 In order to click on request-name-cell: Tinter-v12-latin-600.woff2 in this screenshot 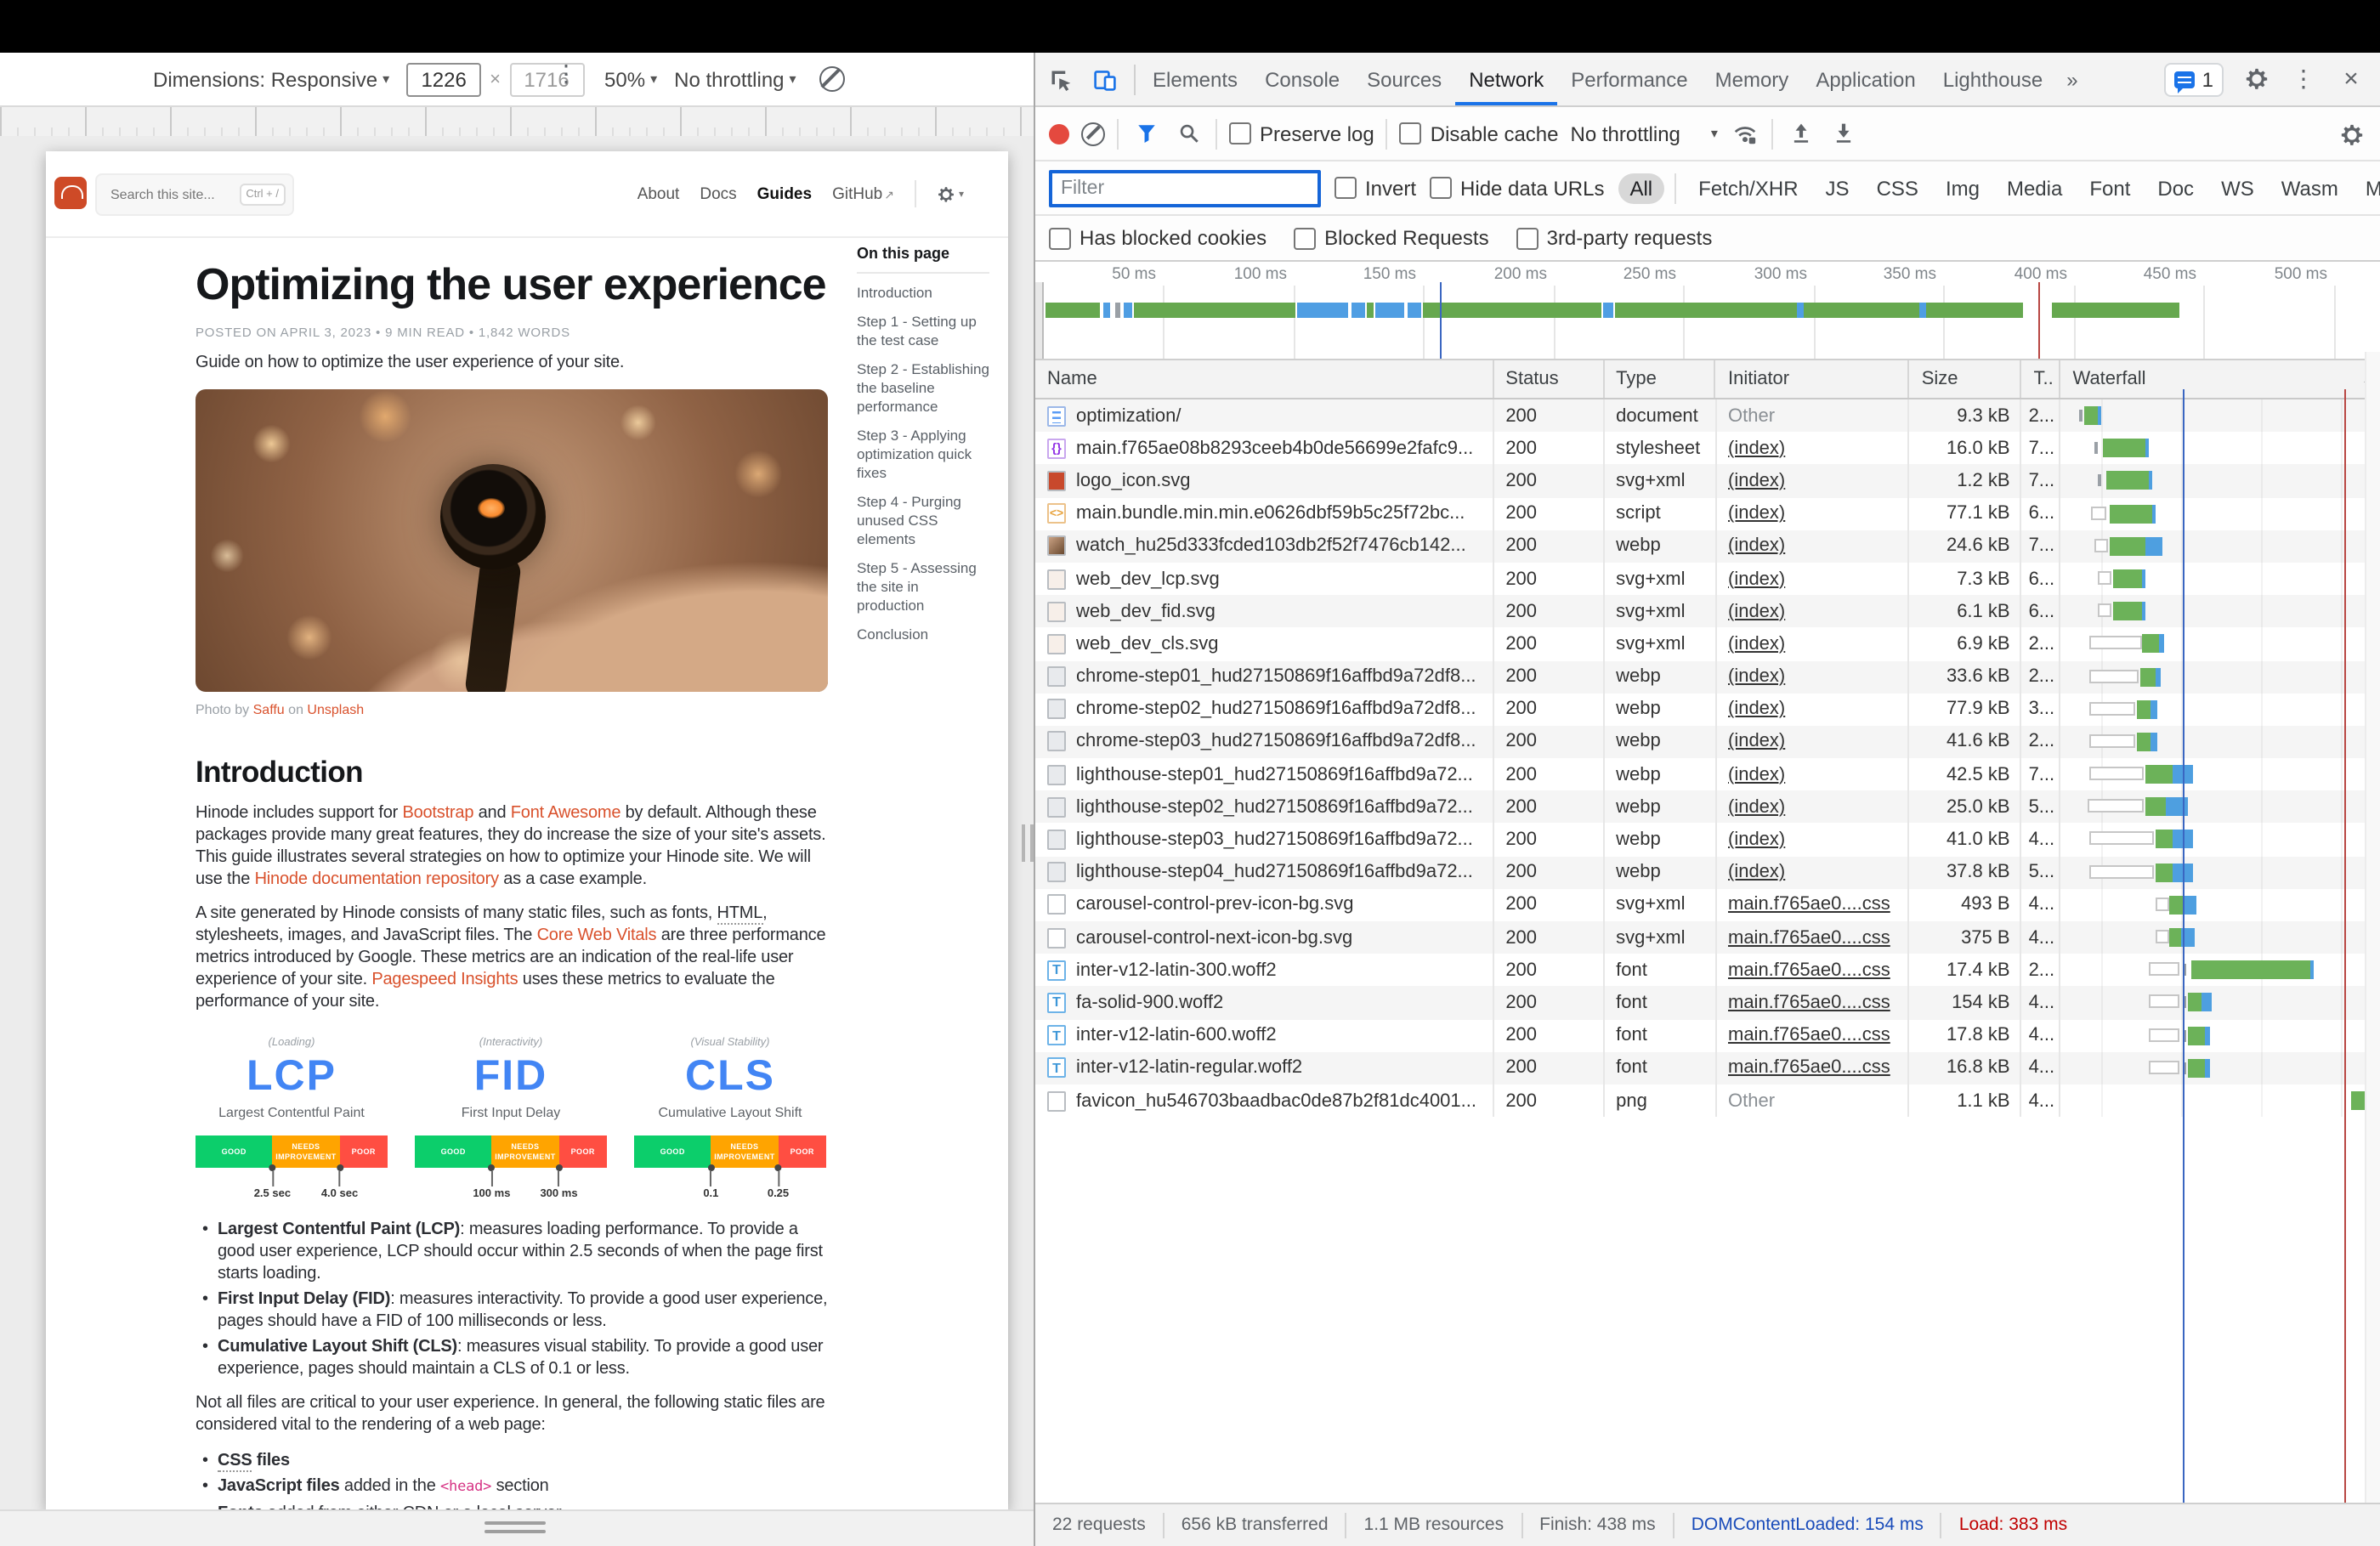, I will do `click(1264, 1035)`.